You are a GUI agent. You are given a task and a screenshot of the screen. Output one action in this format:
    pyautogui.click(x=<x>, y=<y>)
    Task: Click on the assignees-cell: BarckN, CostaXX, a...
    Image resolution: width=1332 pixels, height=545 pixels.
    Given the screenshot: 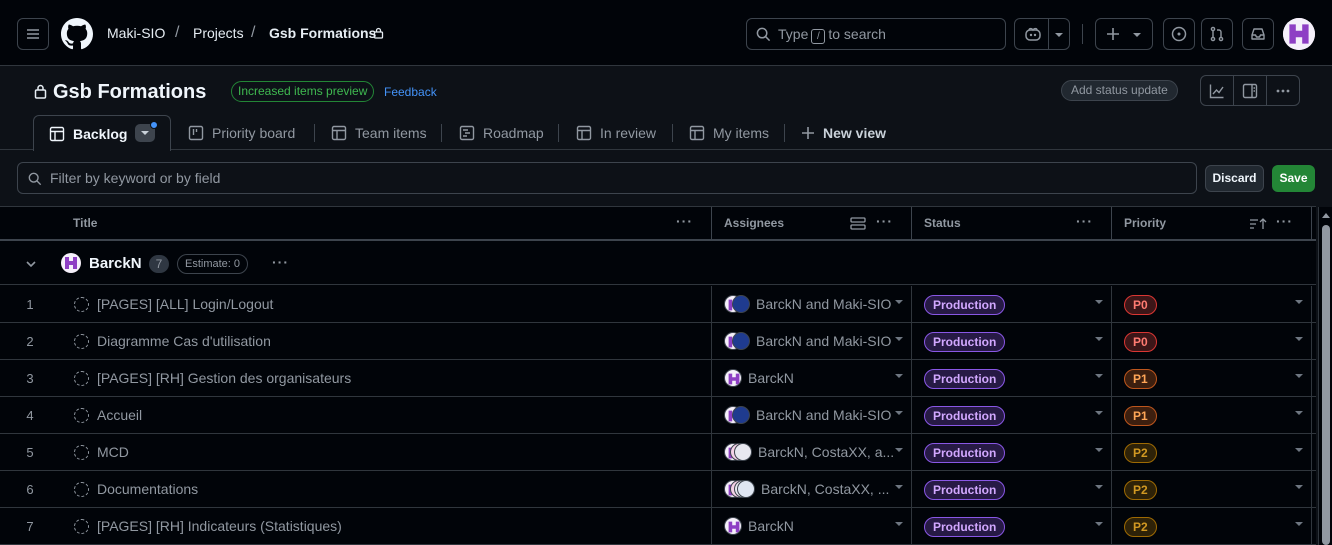 What is the action you would take?
    pyautogui.click(x=809, y=452)
    